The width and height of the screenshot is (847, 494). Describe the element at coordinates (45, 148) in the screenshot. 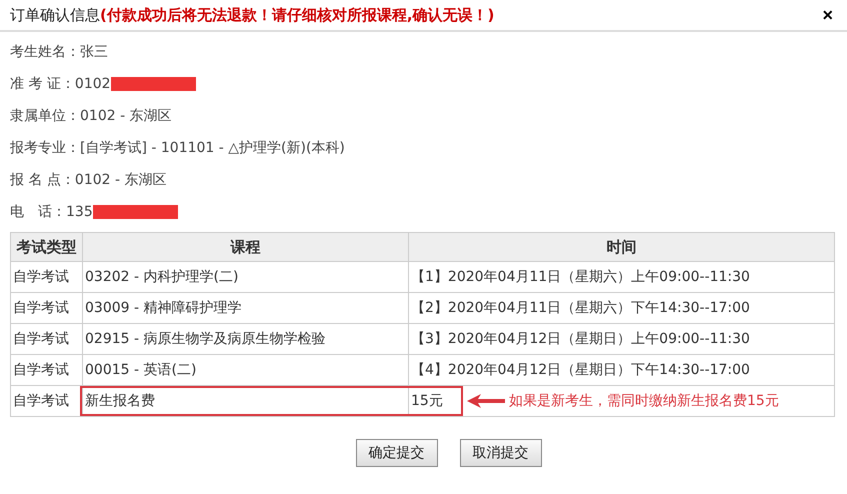

I see `field-label: 报考专业：` at that location.